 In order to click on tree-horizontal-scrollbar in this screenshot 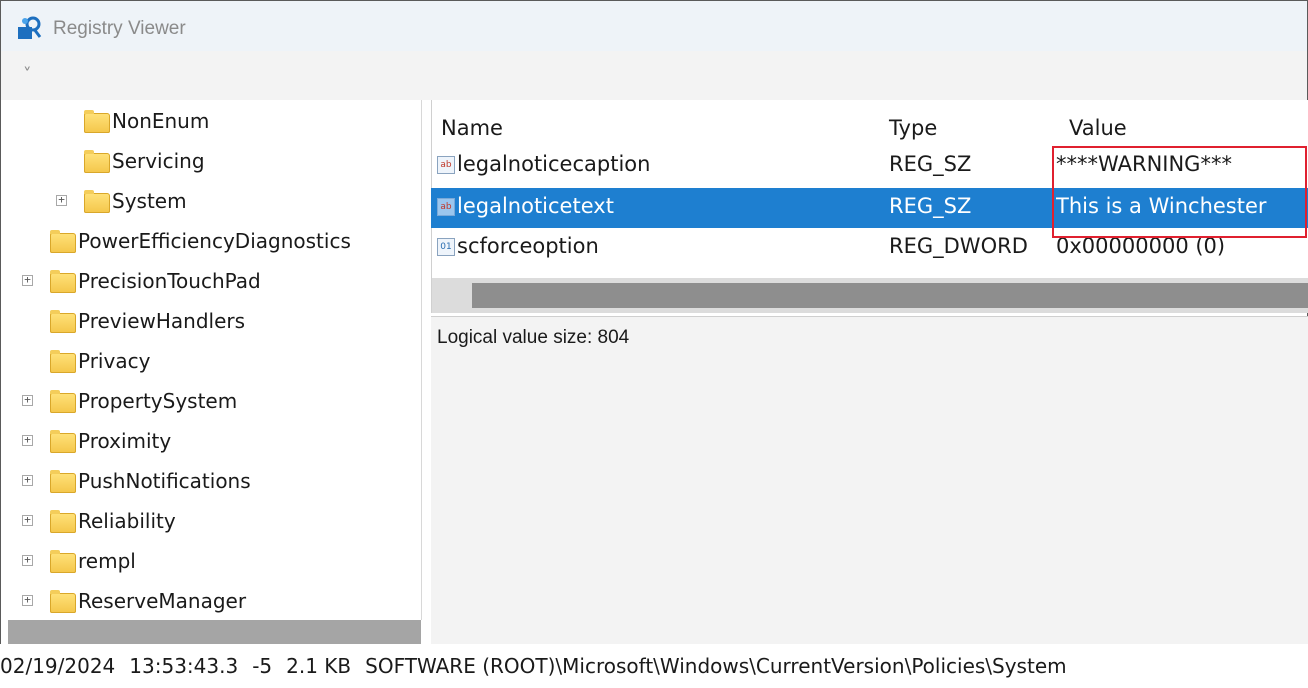, I will do `click(214, 632)`.